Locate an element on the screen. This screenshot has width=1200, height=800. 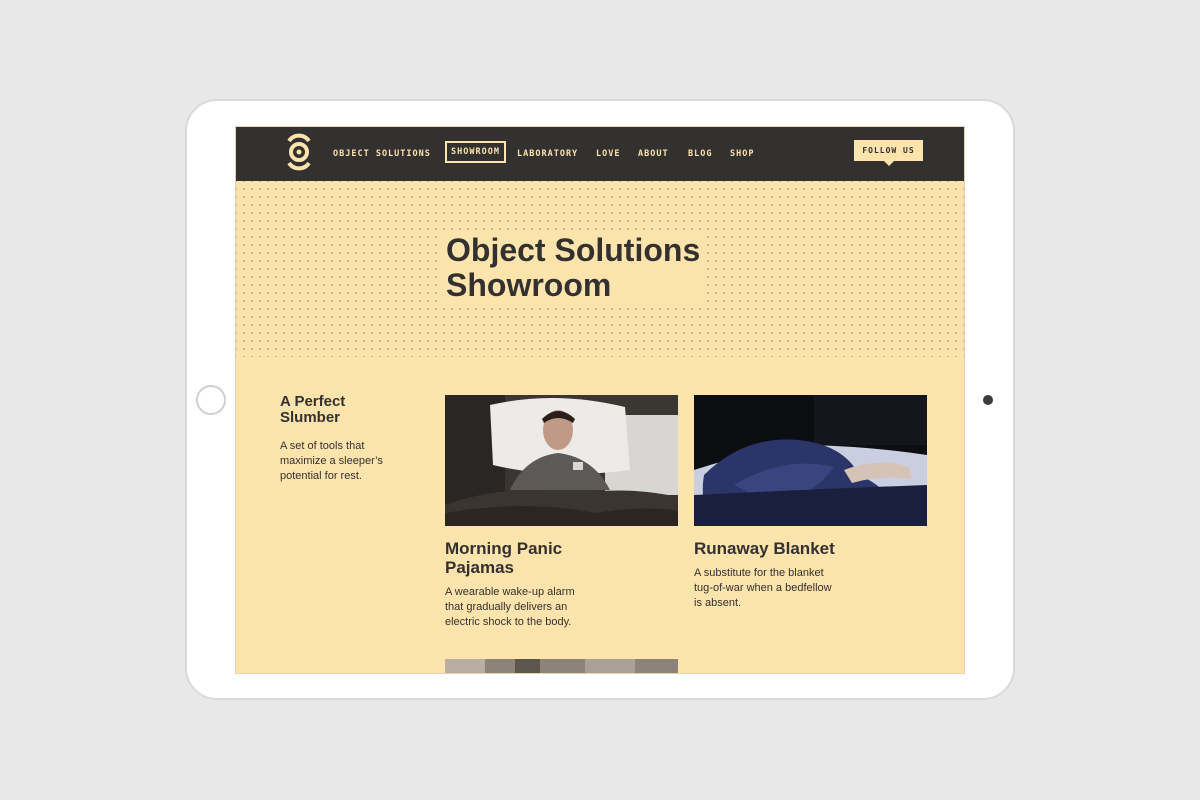
product-description-line-3: is absent. is located at coordinates (718, 603).